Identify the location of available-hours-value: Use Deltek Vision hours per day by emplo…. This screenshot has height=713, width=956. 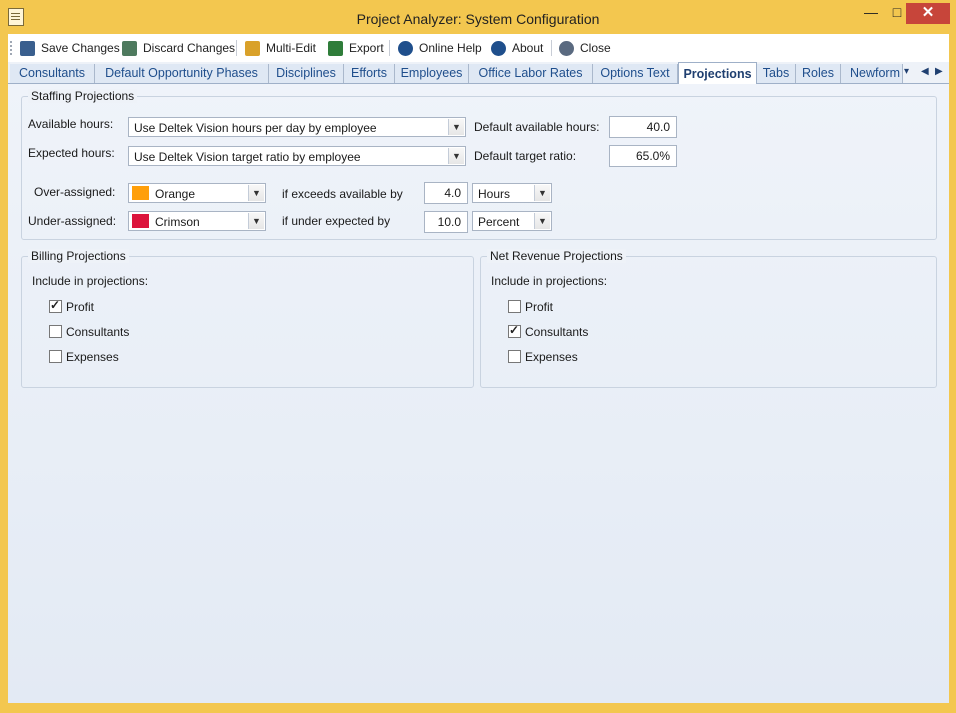
(255, 128).